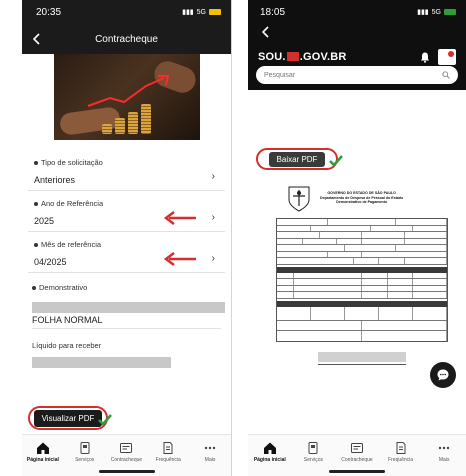  Describe the element at coordinates (357, 57) in the screenshot. I see `brand-row: SOU. .GOV.BR` at that location.